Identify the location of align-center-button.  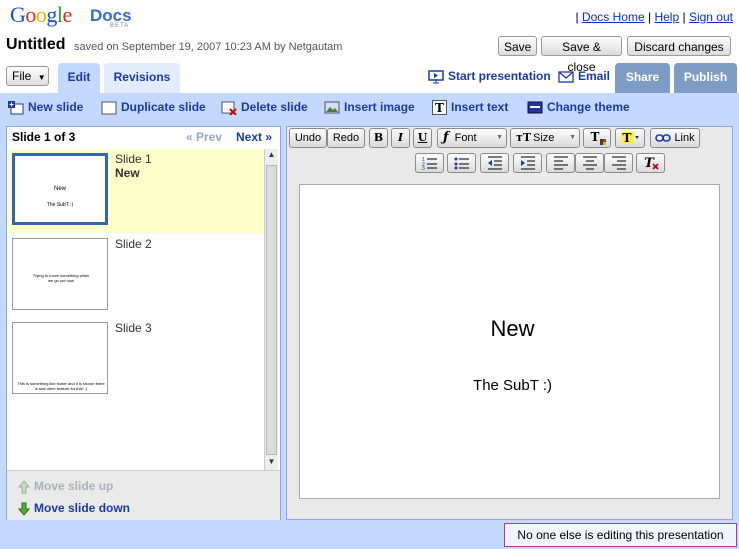
(589, 163).